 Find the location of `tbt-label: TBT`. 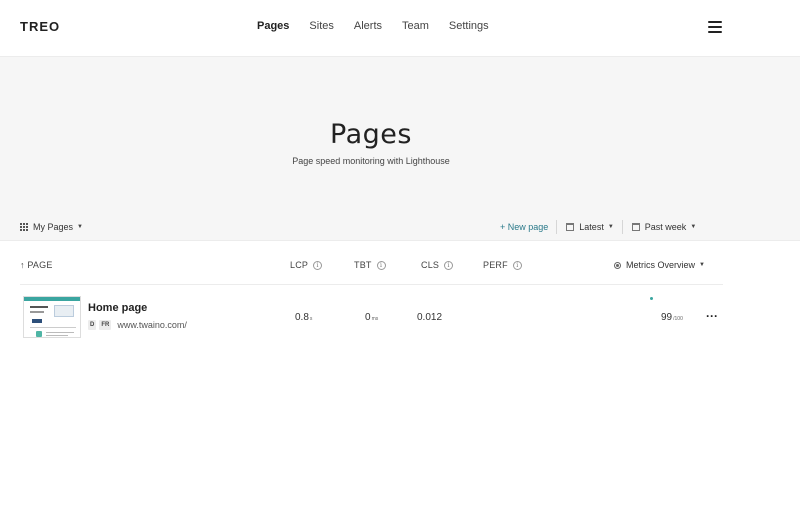

tbt-label: TBT is located at coordinates (363, 265).